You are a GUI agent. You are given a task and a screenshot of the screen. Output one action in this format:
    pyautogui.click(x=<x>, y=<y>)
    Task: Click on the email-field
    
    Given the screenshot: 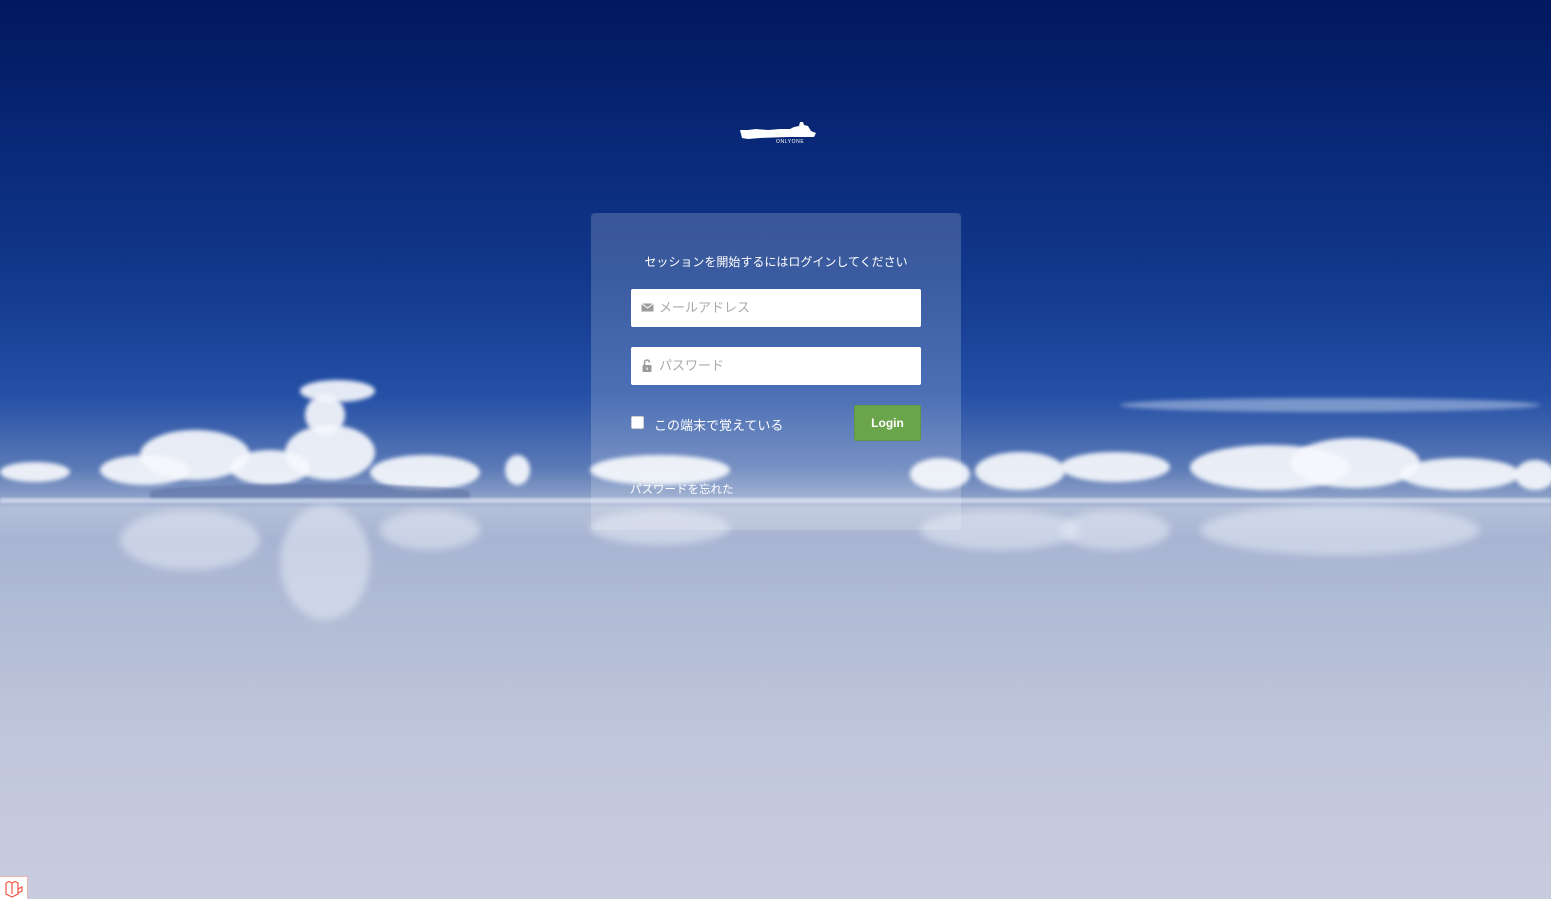 What is the action you would take?
    pyautogui.click(x=776, y=308)
    